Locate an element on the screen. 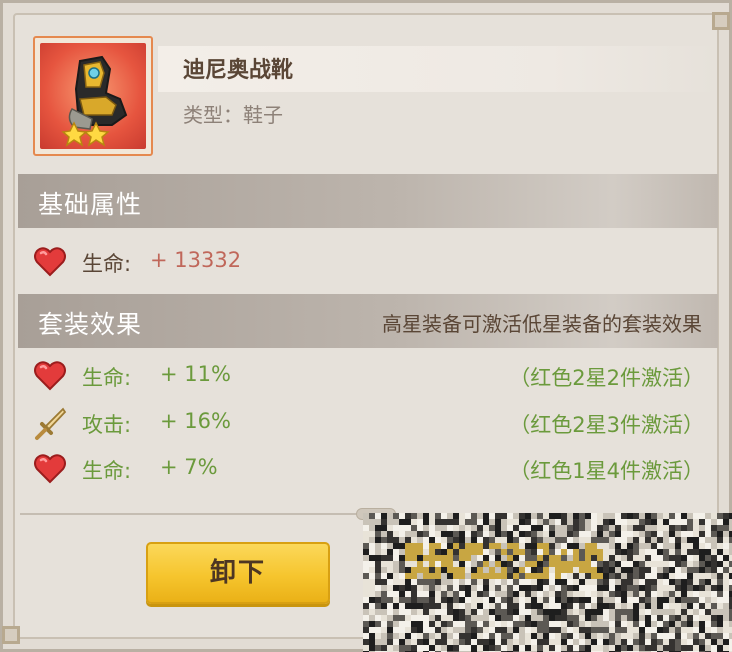  stat-value: + 13332 is located at coordinates (196, 260).